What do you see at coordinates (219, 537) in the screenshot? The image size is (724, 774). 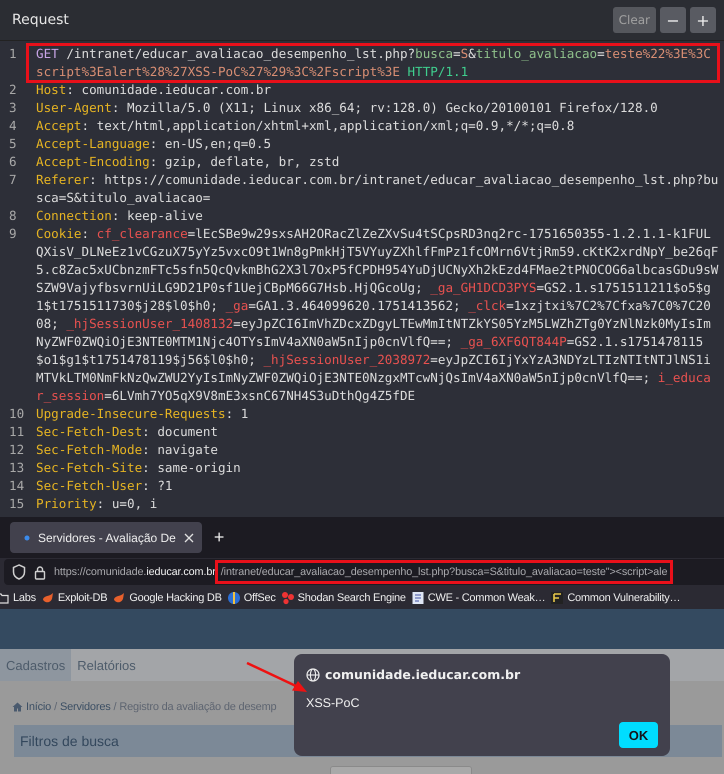 I see `new-tab-button: +` at bounding box center [219, 537].